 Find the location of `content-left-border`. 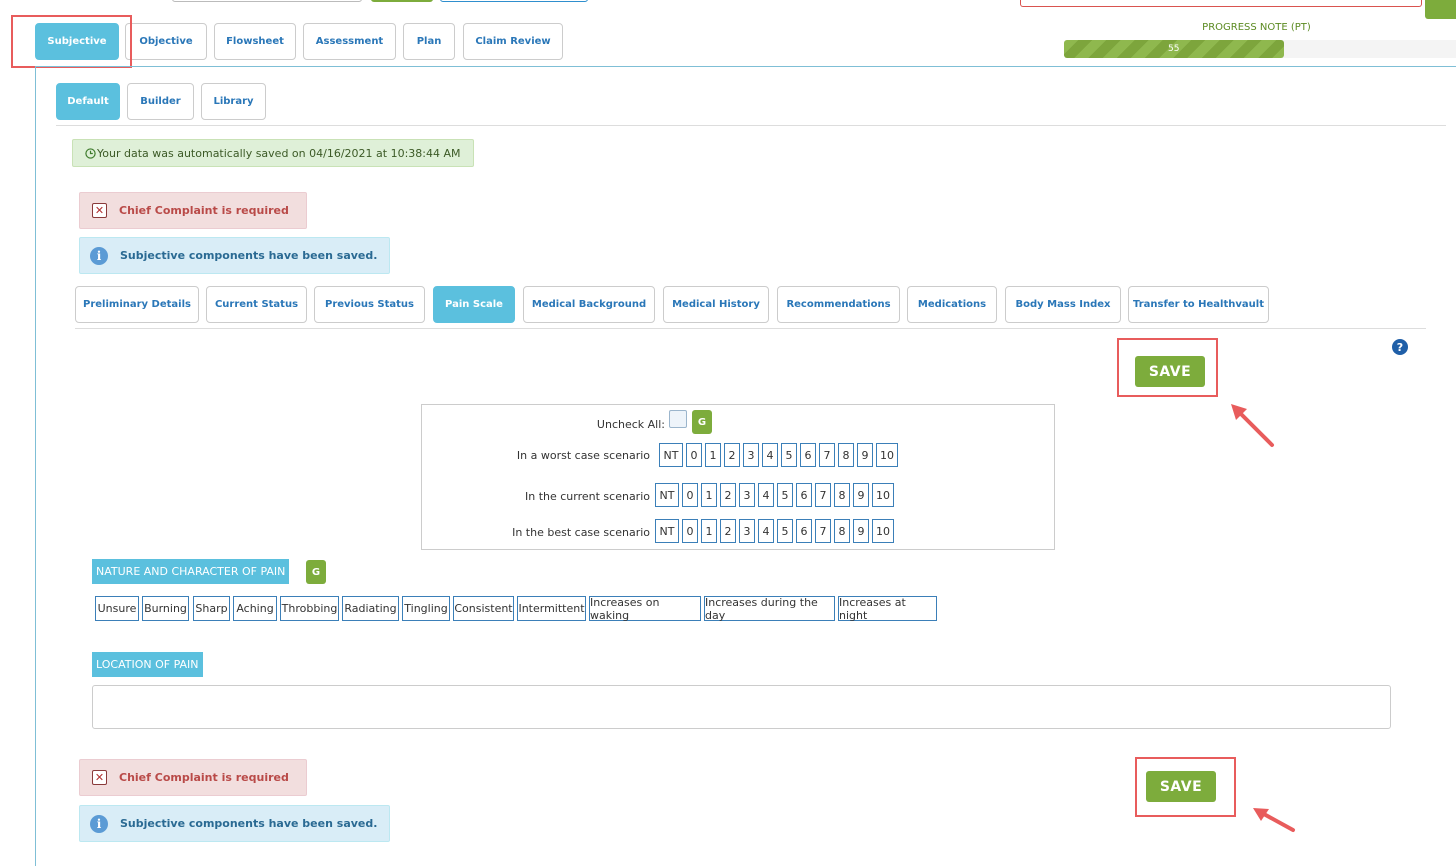

content-left-border is located at coordinates (35, 466).